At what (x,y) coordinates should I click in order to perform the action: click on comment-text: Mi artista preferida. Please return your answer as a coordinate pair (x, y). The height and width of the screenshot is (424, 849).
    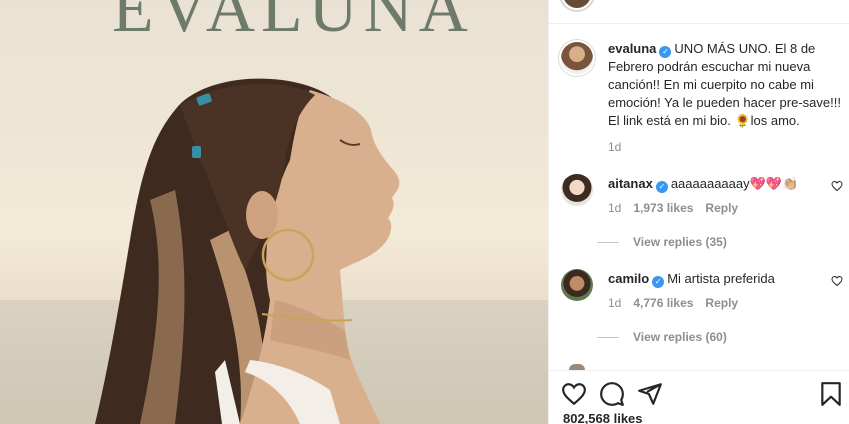
    Looking at the image, I should click on (721, 278).